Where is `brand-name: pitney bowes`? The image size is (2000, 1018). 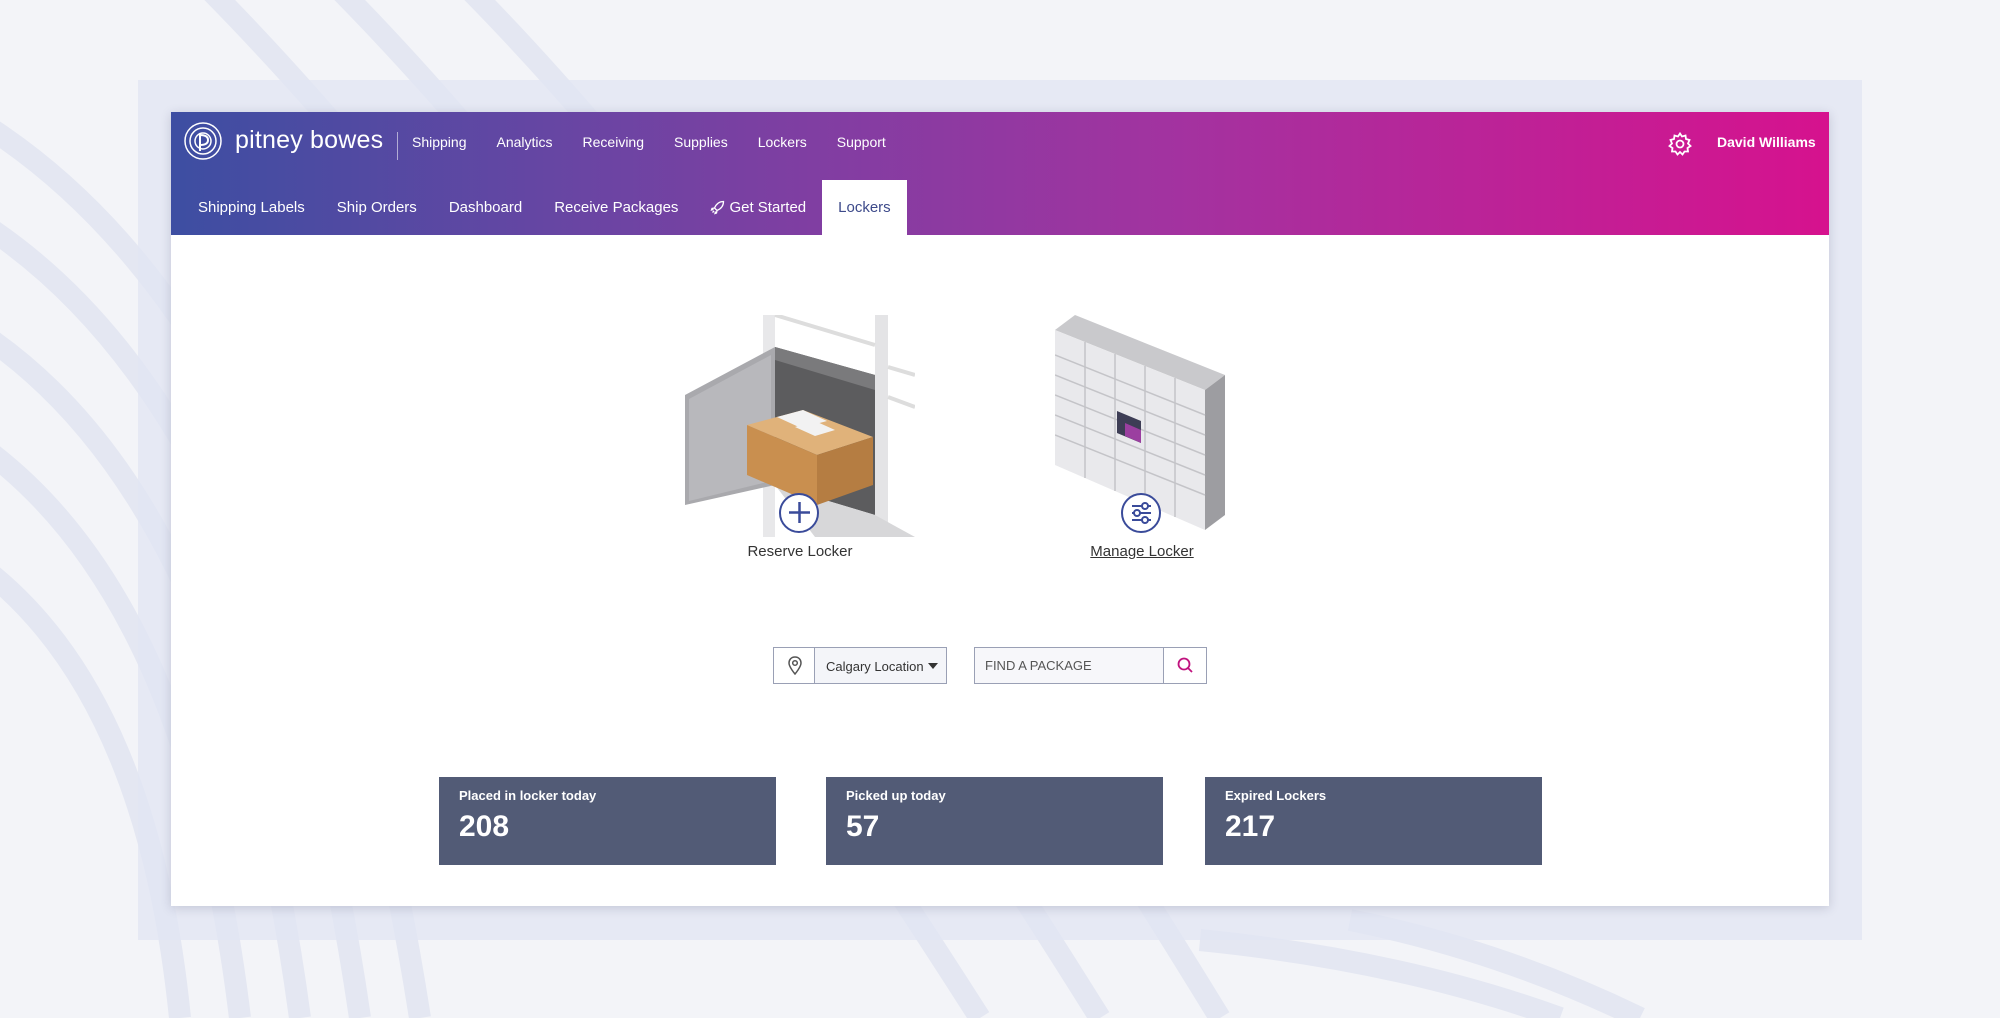 brand-name: pitney bowes is located at coordinates (309, 140).